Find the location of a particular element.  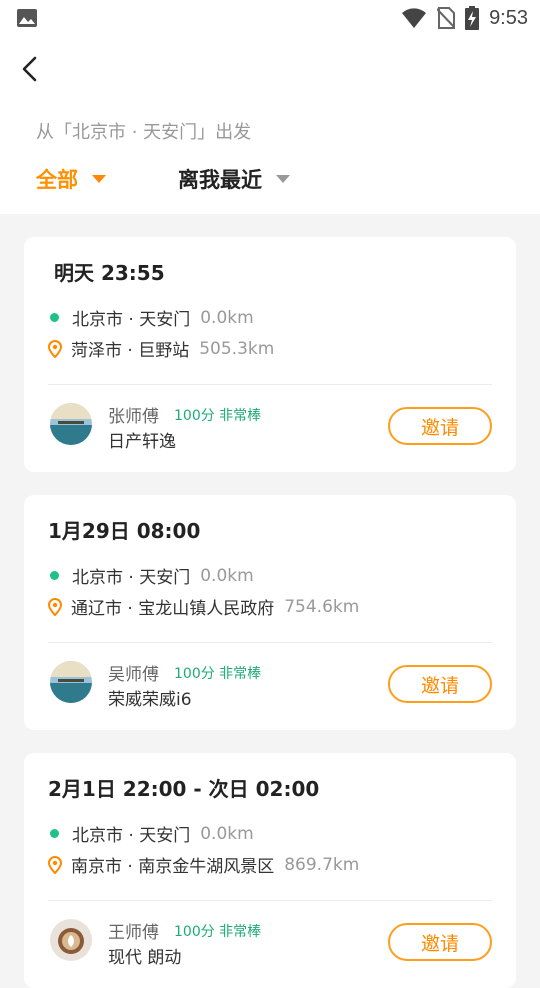

wifi-icon is located at coordinates (414, 18).